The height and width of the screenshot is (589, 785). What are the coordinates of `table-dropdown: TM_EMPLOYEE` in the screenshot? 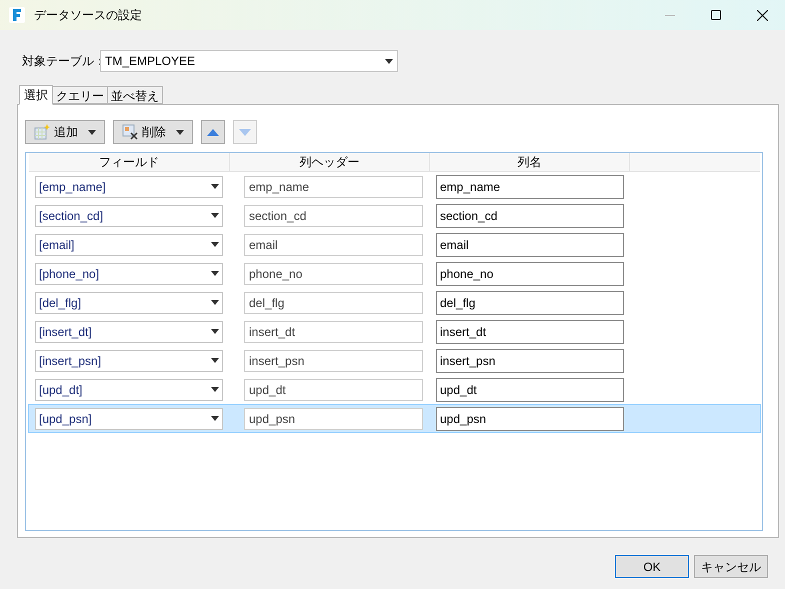 It's located at (249, 61).